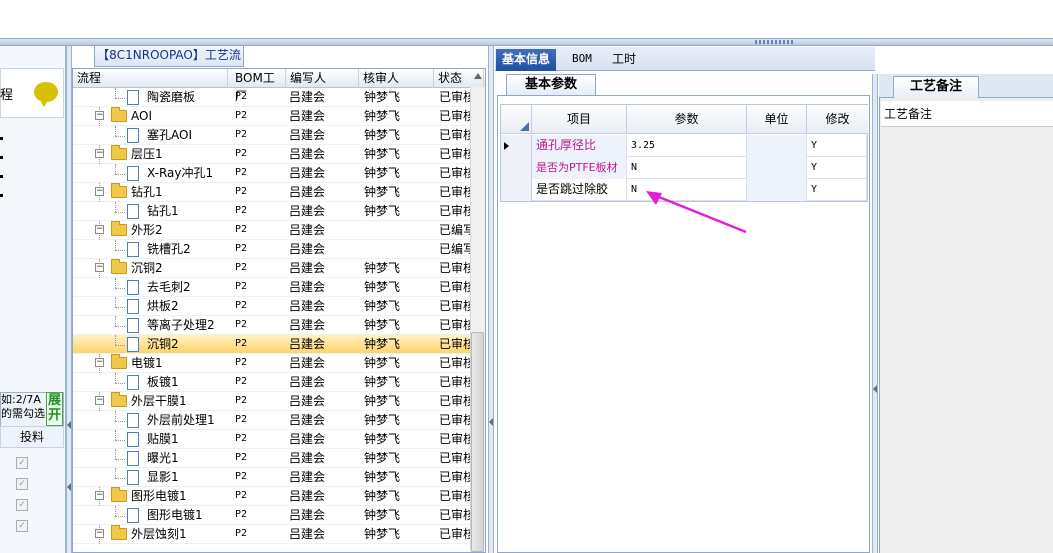  I want to click on tree-row: − 外层蚀刻1 P2 吕建会 钟梦飞 已审核, so click(272, 534).